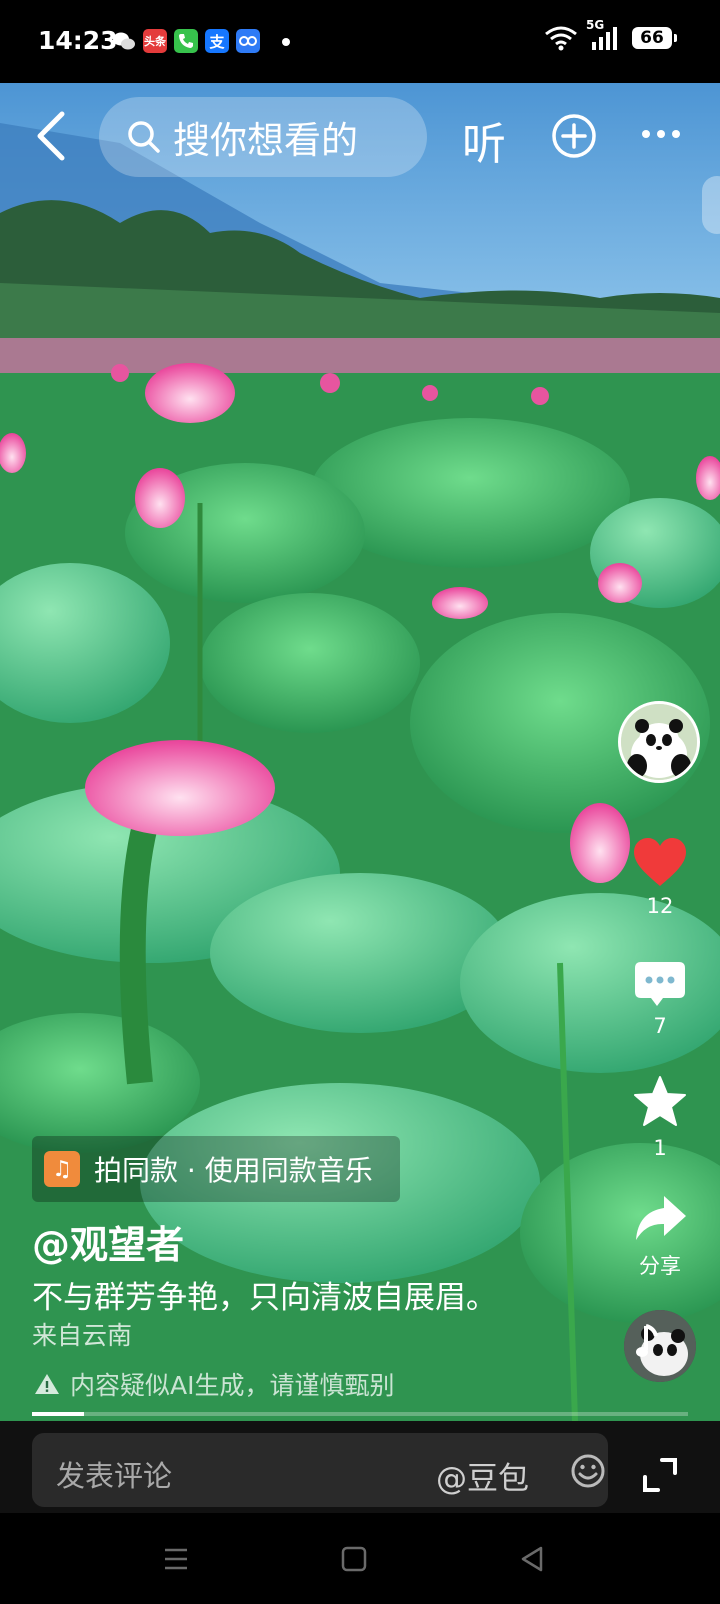 The image size is (720, 1604). What do you see at coordinates (52, 136) in the screenshot?
I see `back-button` at bounding box center [52, 136].